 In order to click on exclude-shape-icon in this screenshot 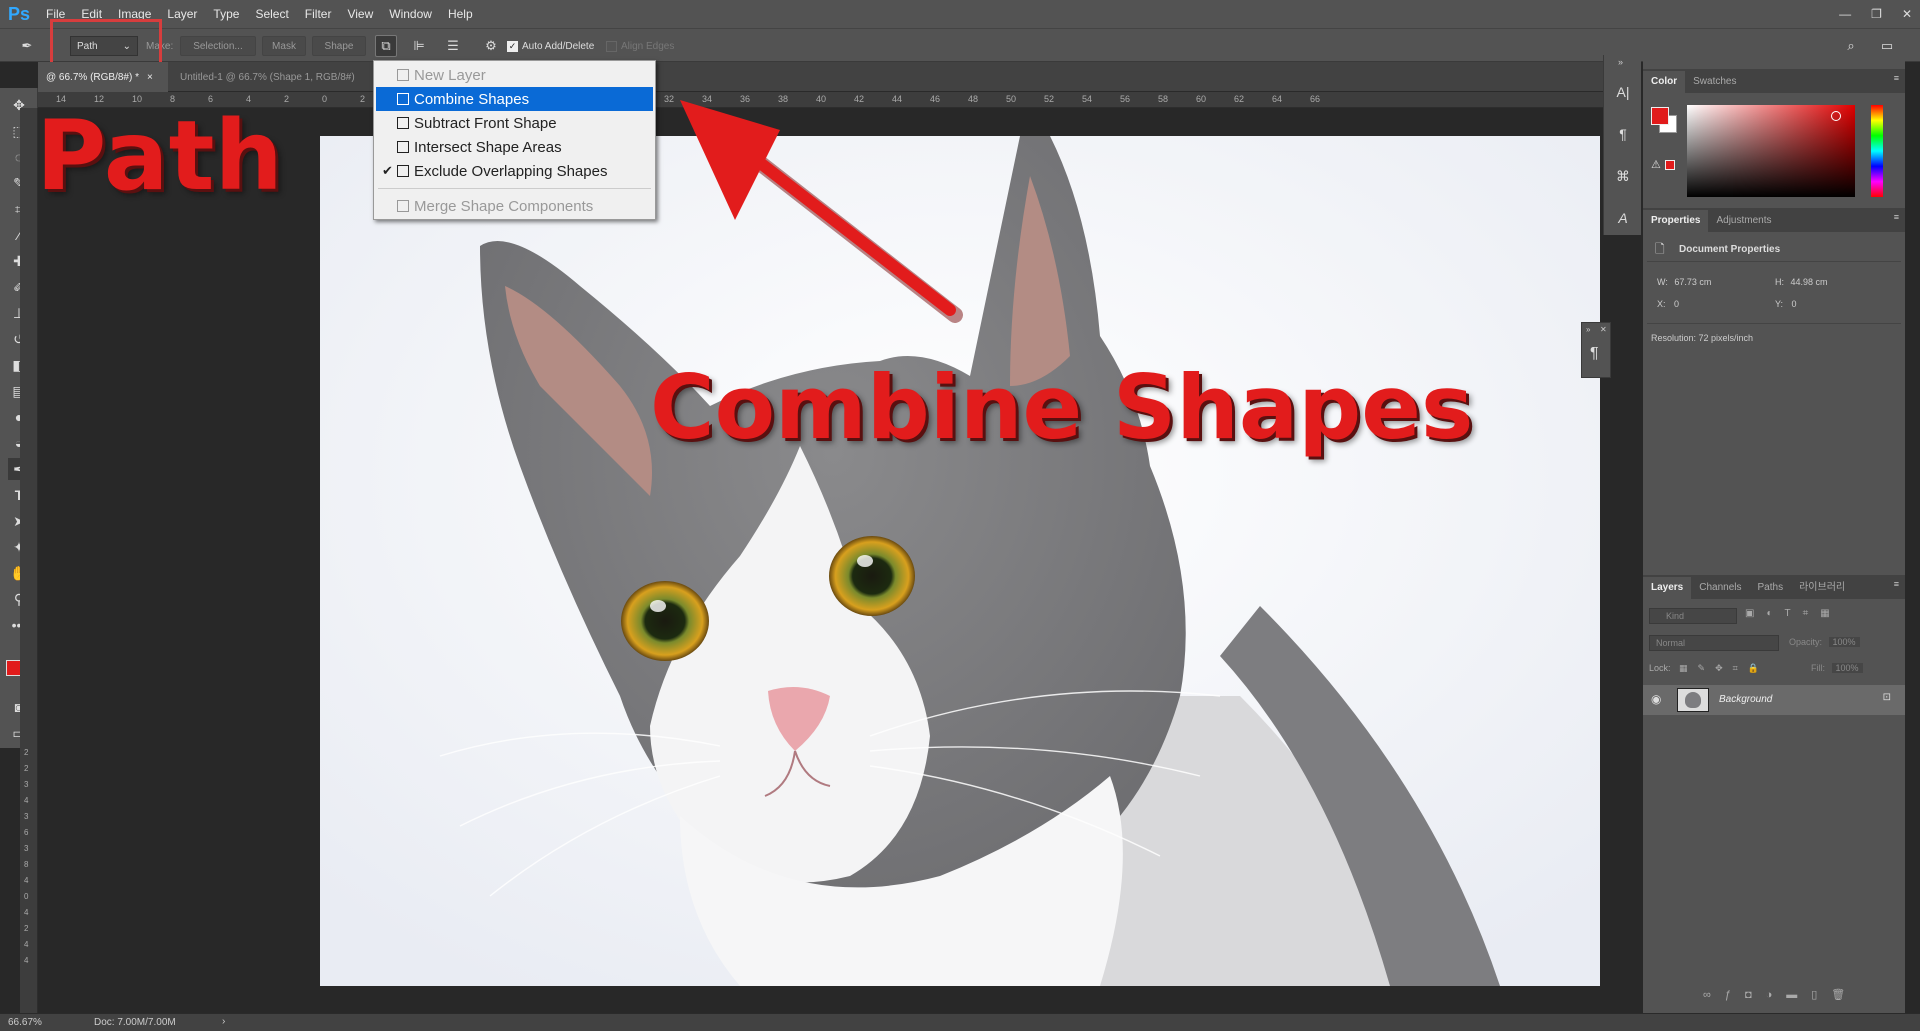, I will do `click(403, 171)`.